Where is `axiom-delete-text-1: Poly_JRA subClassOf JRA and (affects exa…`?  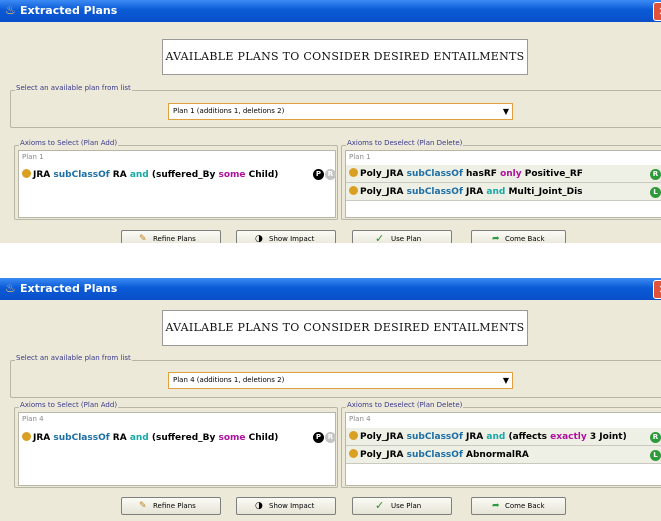
axiom-delete-text-1: Poly_JRA subClassOf JRA and (affects exa… is located at coordinates (488, 436).